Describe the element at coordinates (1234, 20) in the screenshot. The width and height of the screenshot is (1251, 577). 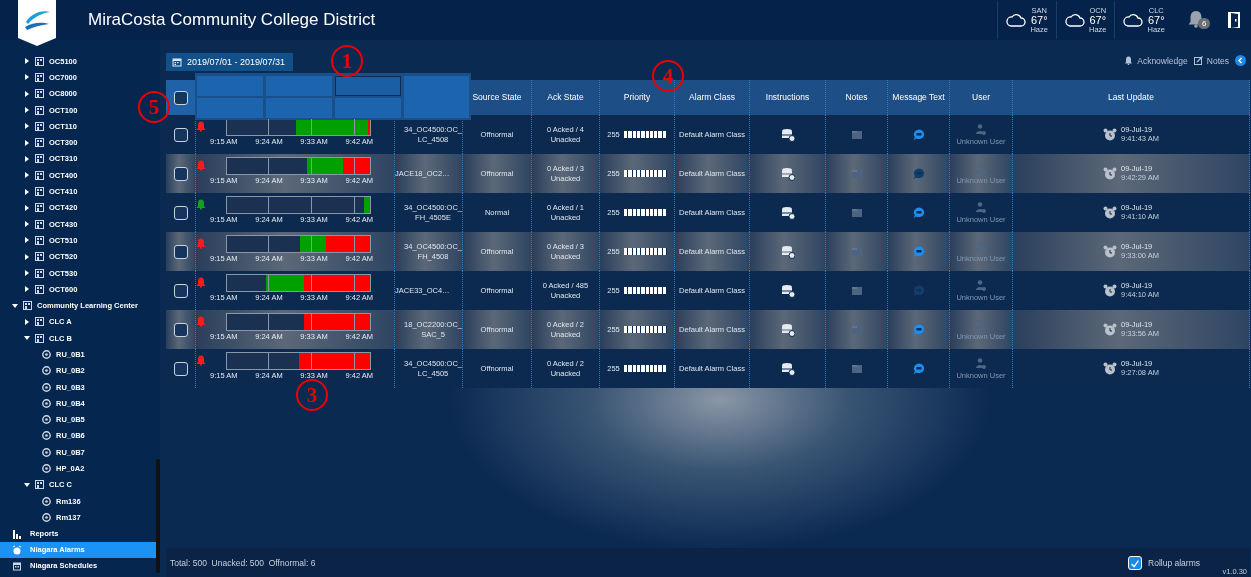
I see `door-icon` at that location.